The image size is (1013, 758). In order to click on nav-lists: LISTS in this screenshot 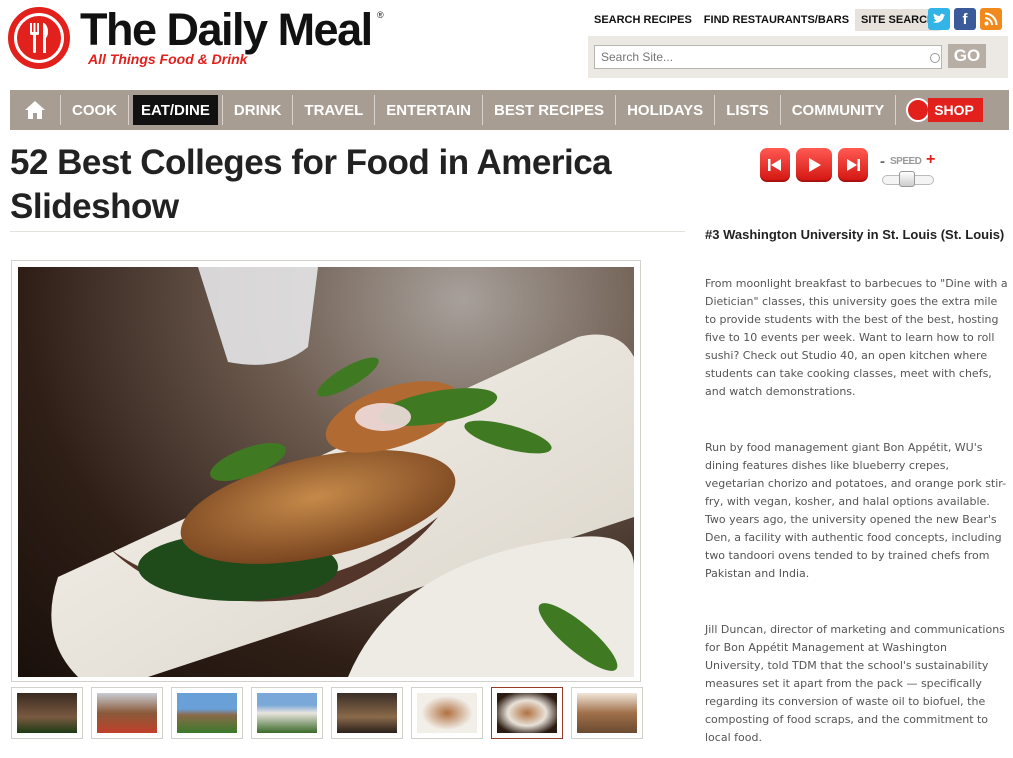, I will do `click(747, 110)`.